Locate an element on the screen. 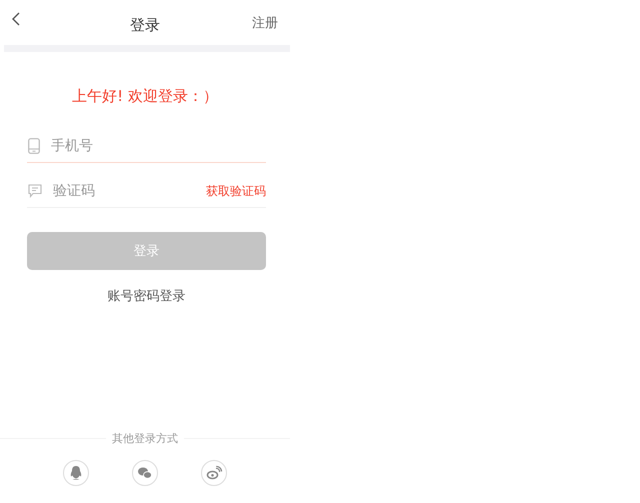 Image resolution: width=640 pixels, height=503 pixels. input-field: 验证码 is located at coordinates (124, 191).